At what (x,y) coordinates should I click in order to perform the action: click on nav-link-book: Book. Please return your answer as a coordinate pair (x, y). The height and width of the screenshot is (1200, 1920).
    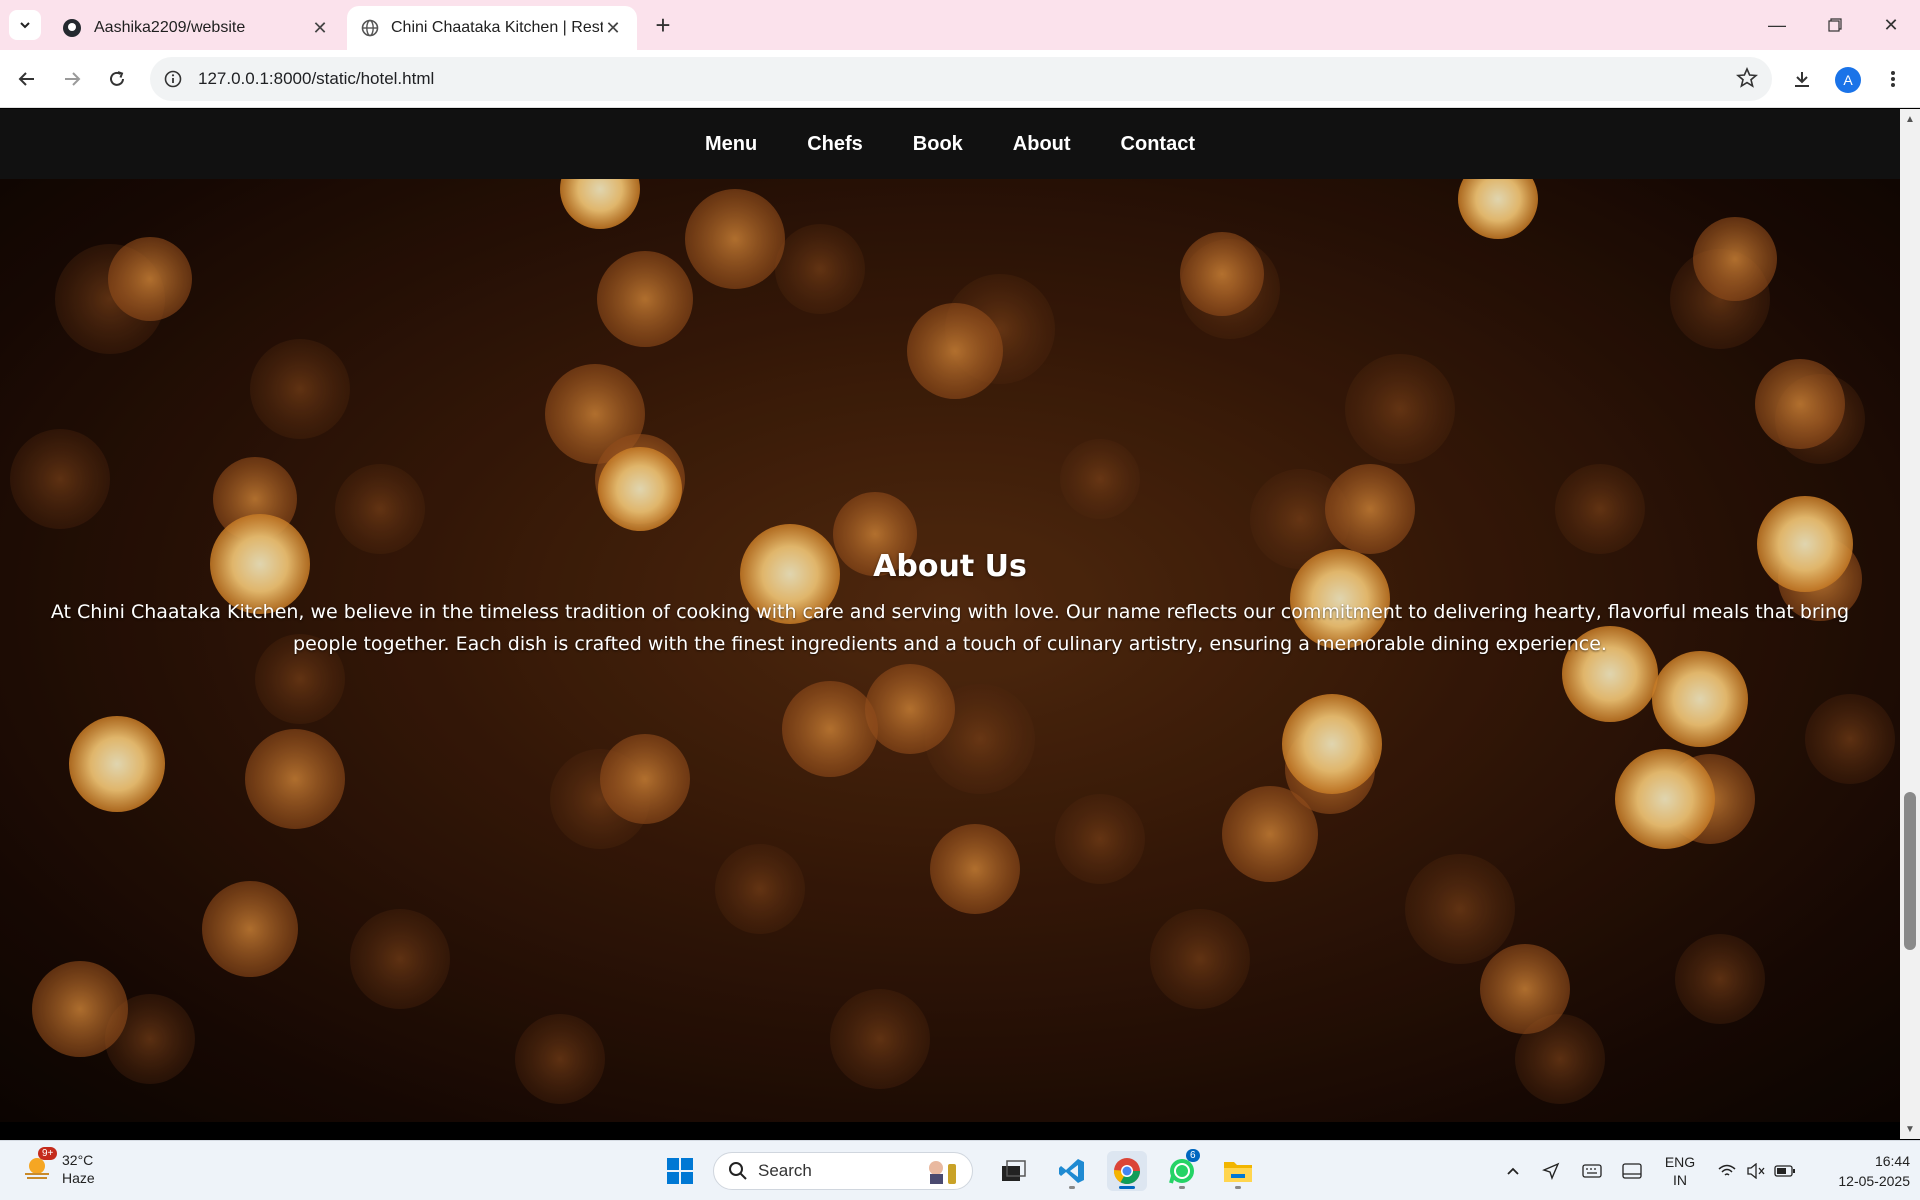
    Looking at the image, I should click on (938, 144).